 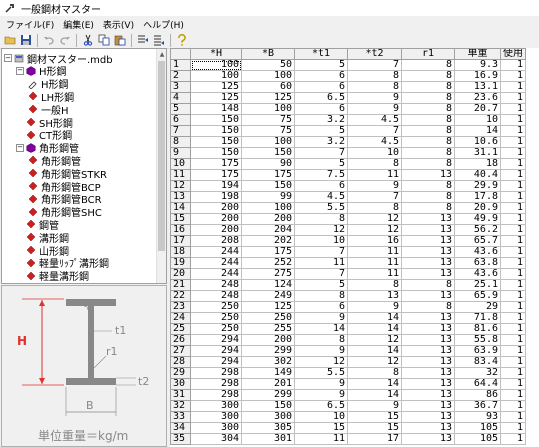 What do you see at coordinates (374, 263) in the screenshot?
I see `grid-cell: 11` at bounding box center [374, 263].